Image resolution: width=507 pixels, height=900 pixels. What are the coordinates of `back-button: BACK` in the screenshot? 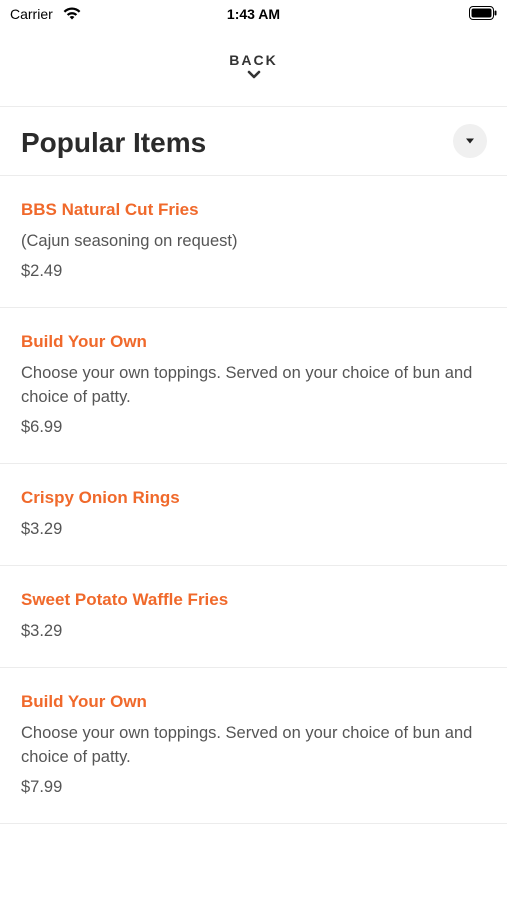 It's located at (253, 70).